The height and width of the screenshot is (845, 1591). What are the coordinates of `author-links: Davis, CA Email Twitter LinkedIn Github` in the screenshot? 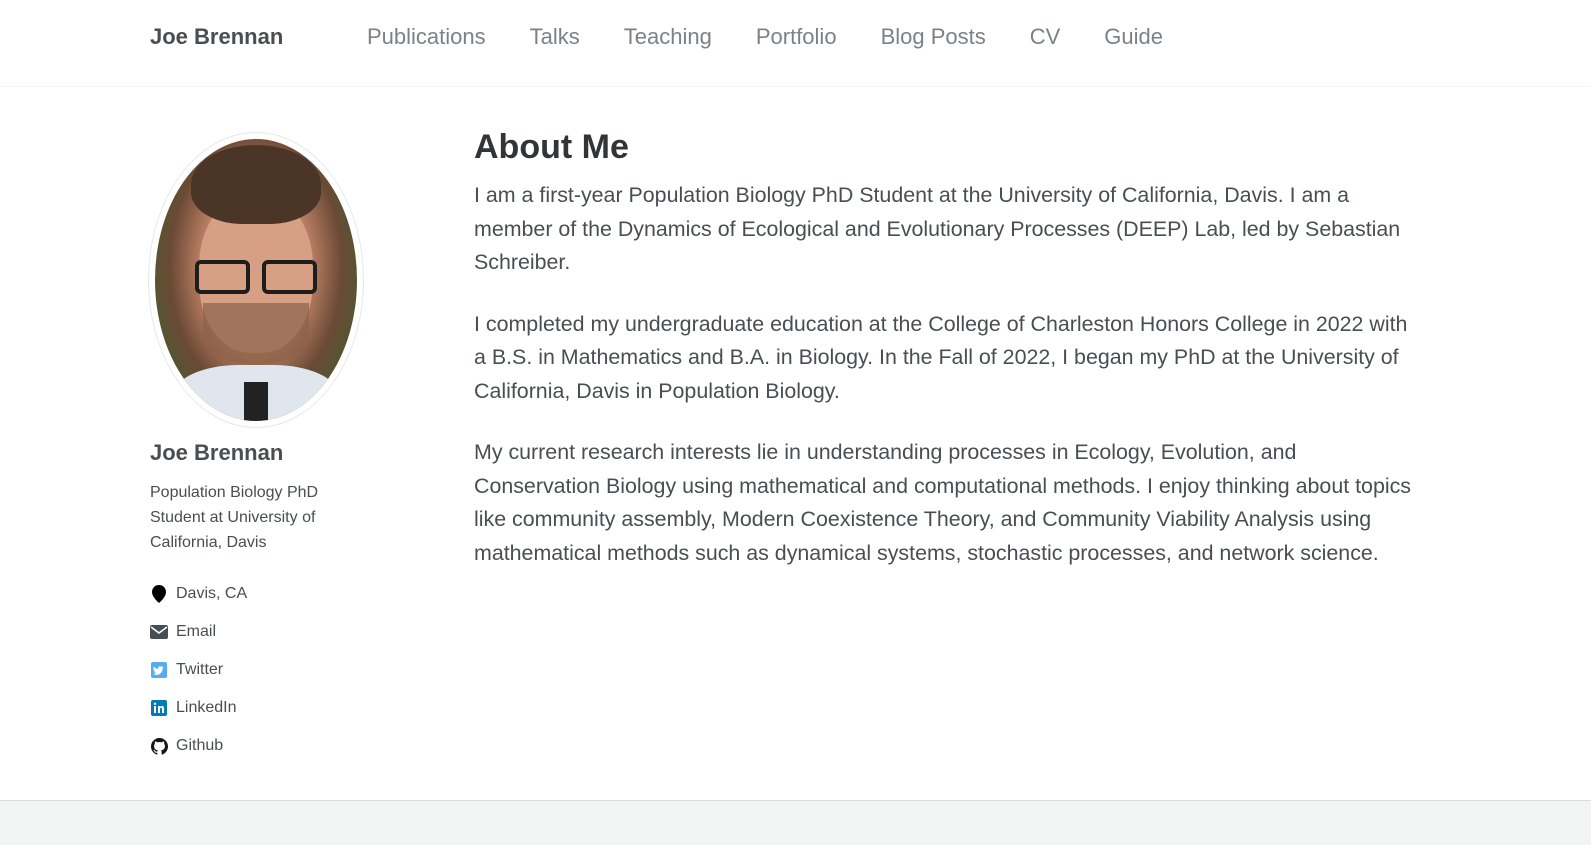 It's located at (280, 670).